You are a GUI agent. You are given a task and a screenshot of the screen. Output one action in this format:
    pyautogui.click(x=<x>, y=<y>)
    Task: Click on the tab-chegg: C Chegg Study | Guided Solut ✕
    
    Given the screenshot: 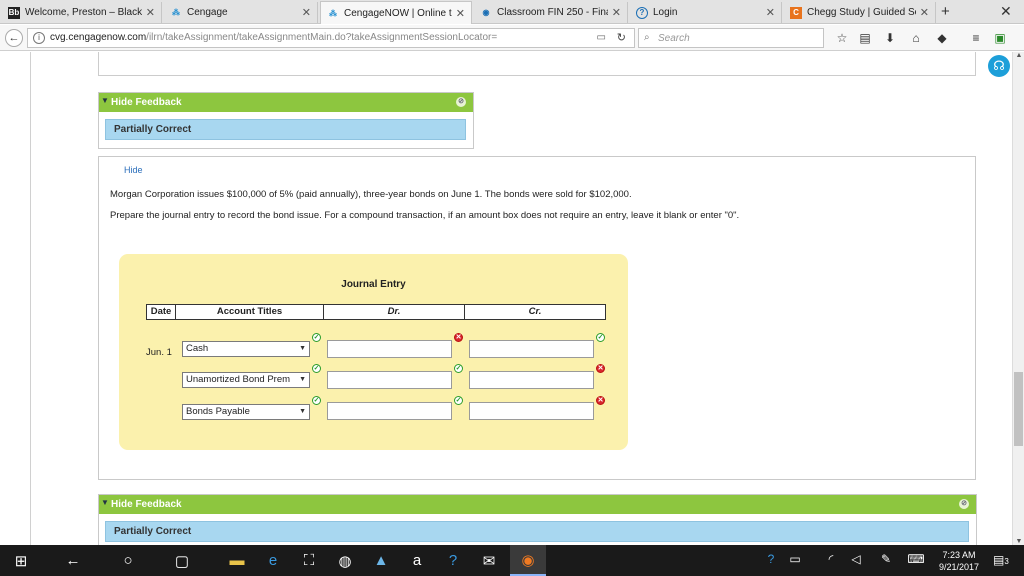 What is the action you would take?
    pyautogui.click(x=860, y=12)
    